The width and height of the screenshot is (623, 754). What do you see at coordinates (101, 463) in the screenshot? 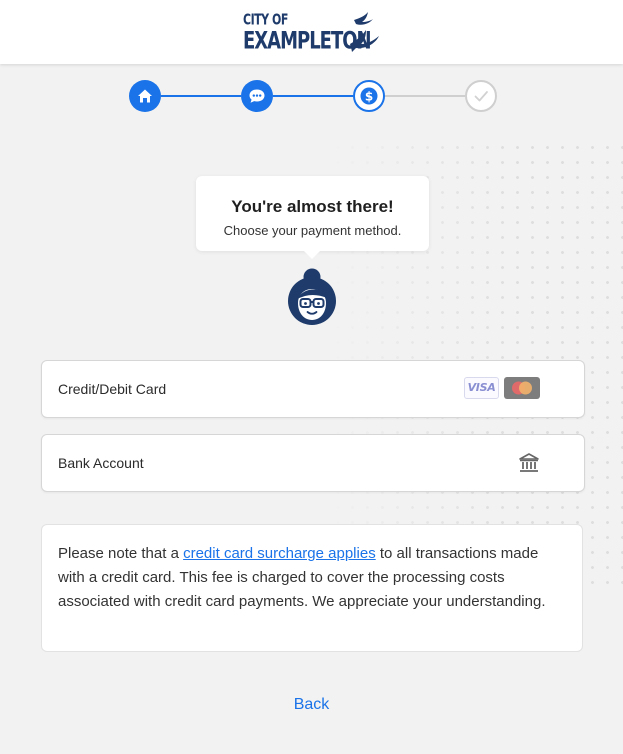
I see `bank-account-label: Bank Account` at bounding box center [101, 463].